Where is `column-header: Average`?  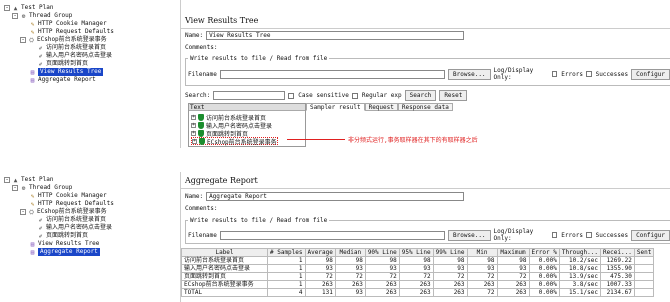
column-header: Average is located at coordinates (320, 252).